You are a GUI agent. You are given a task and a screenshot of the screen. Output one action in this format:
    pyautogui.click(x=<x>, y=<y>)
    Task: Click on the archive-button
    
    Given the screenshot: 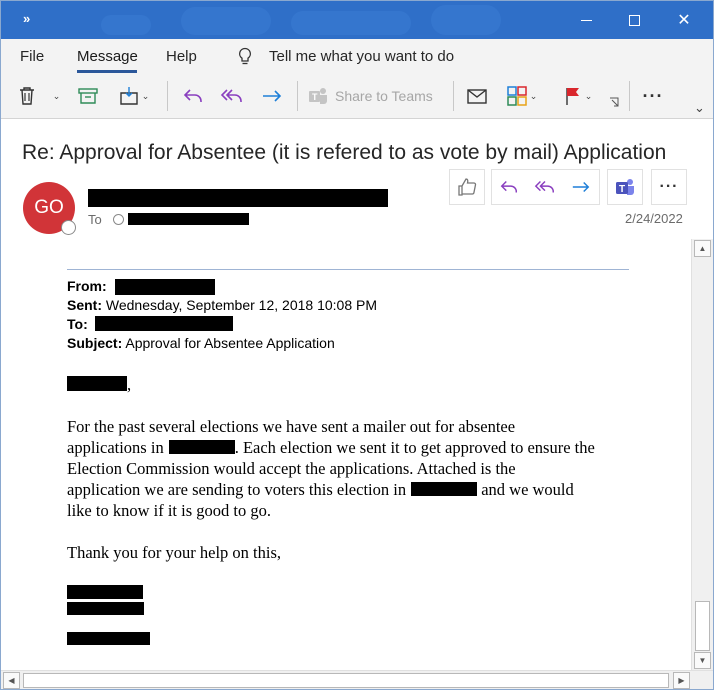 What is the action you would take?
    pyautogui.click(x=88, y=96)
    